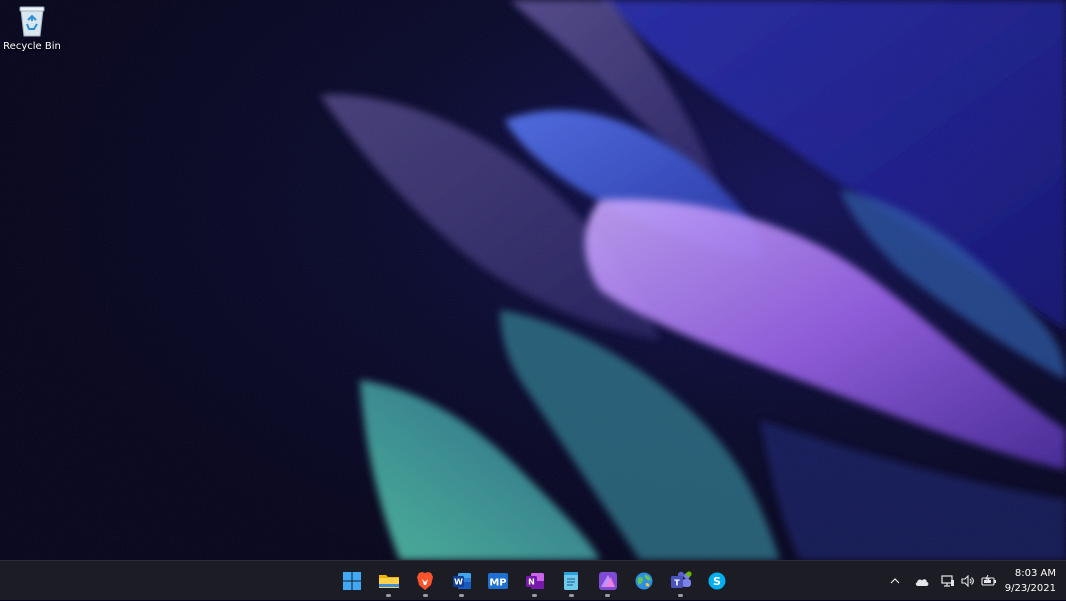  I want to click on windows-start-icon, so click(352, 581).